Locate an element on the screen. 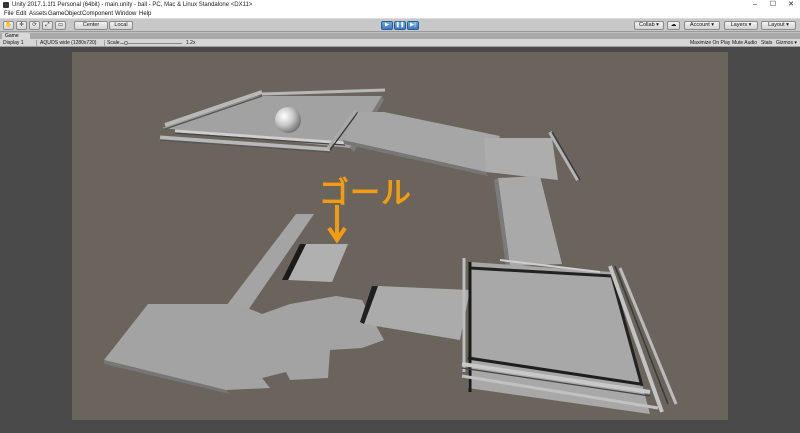 The width and height of the screenshot is (800, 433). player-ball is located at coordinates (288, 120).